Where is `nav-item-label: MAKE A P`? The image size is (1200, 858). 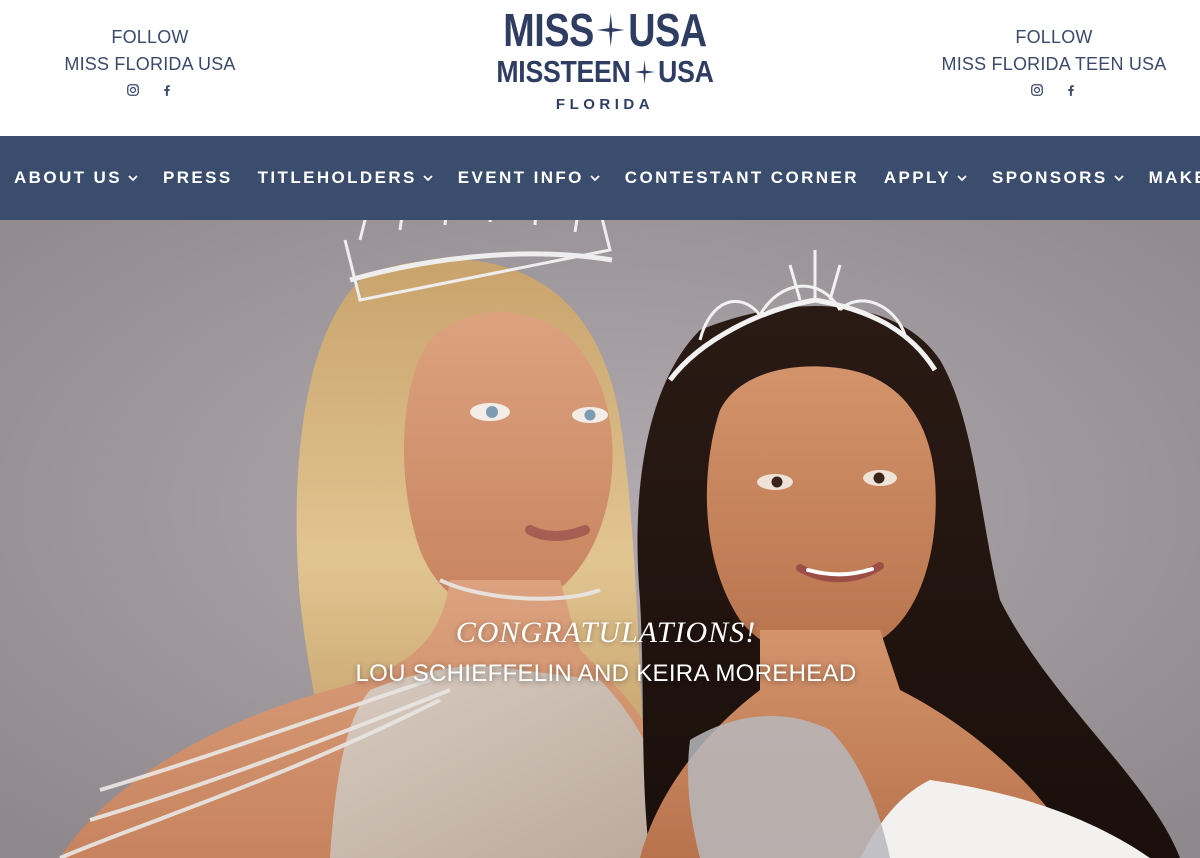 nav-item-label: MAKE A P is located at coordinates (1174, 177).